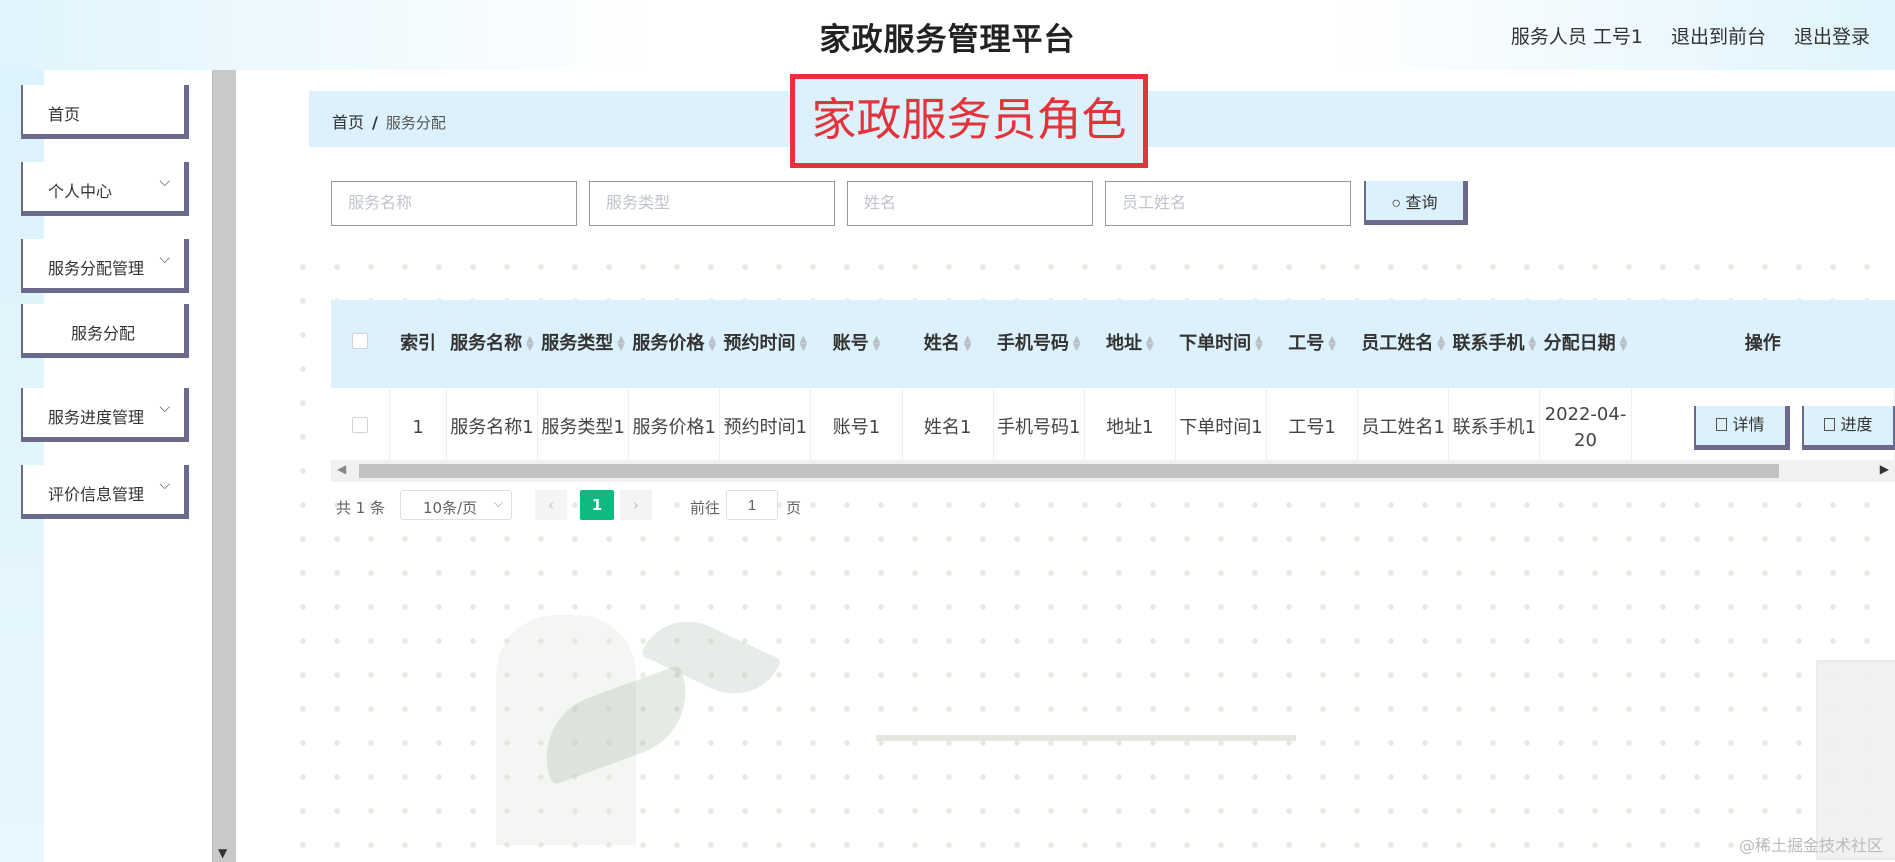  Describe the element at coordinates (1741, 427) in the screenshot. I see `detail-button: 详情` at that location.